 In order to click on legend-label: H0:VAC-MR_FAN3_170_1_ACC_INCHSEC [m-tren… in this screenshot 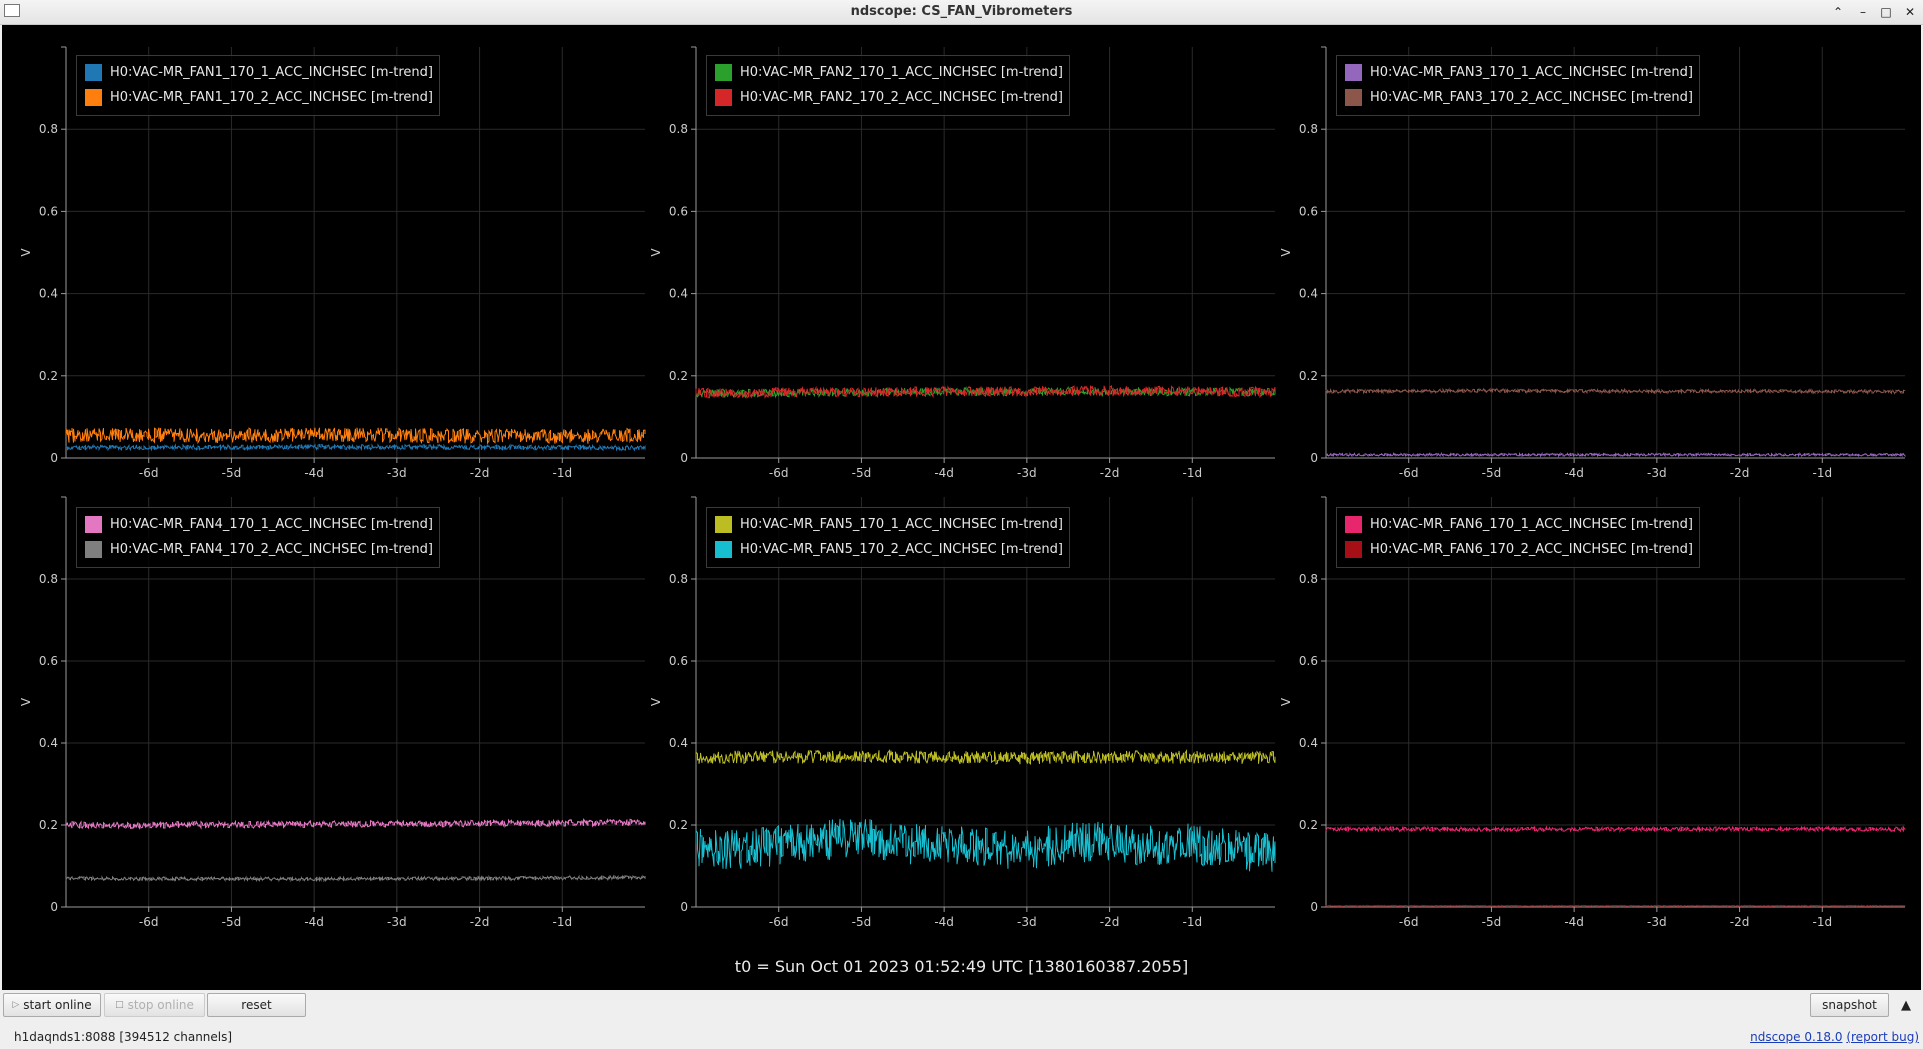, I will do `click(1531, 72)`.